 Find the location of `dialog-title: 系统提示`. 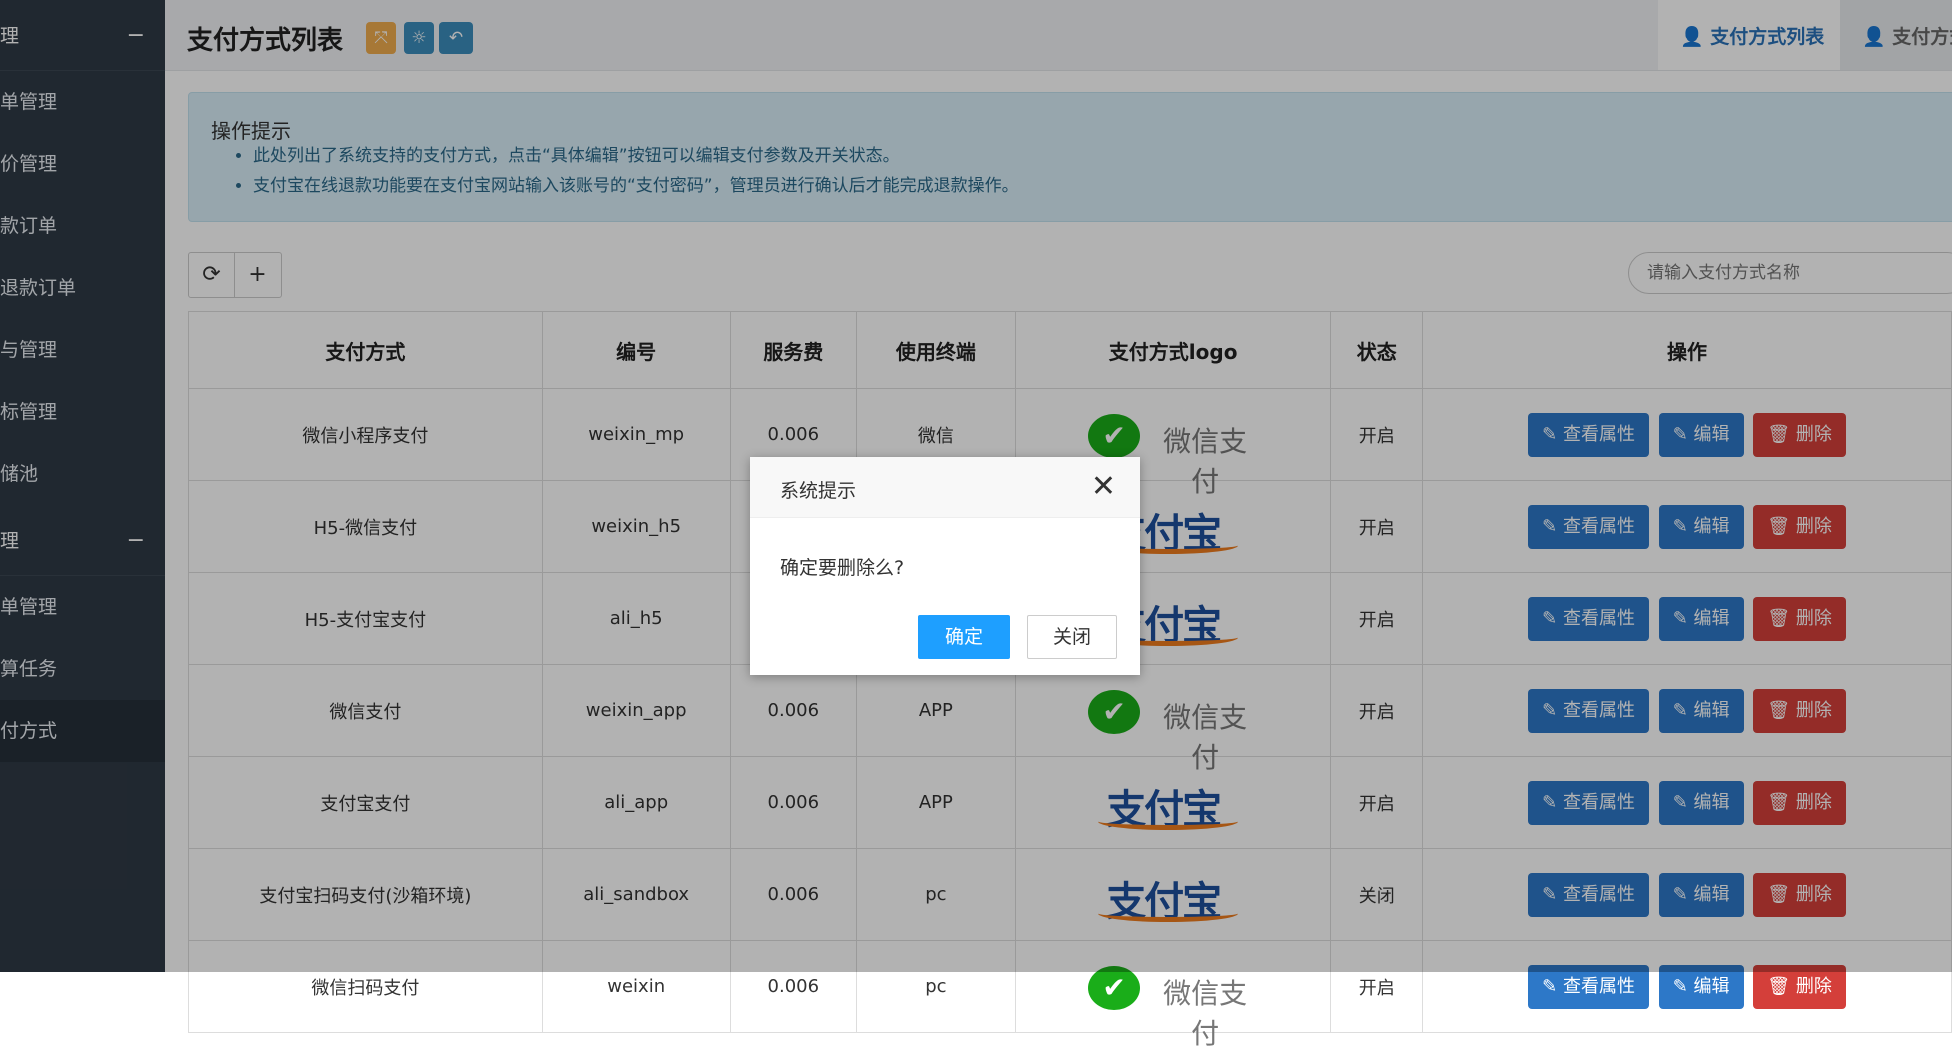

dialog-title: 系统提示 is located at coordinates (818, 491).